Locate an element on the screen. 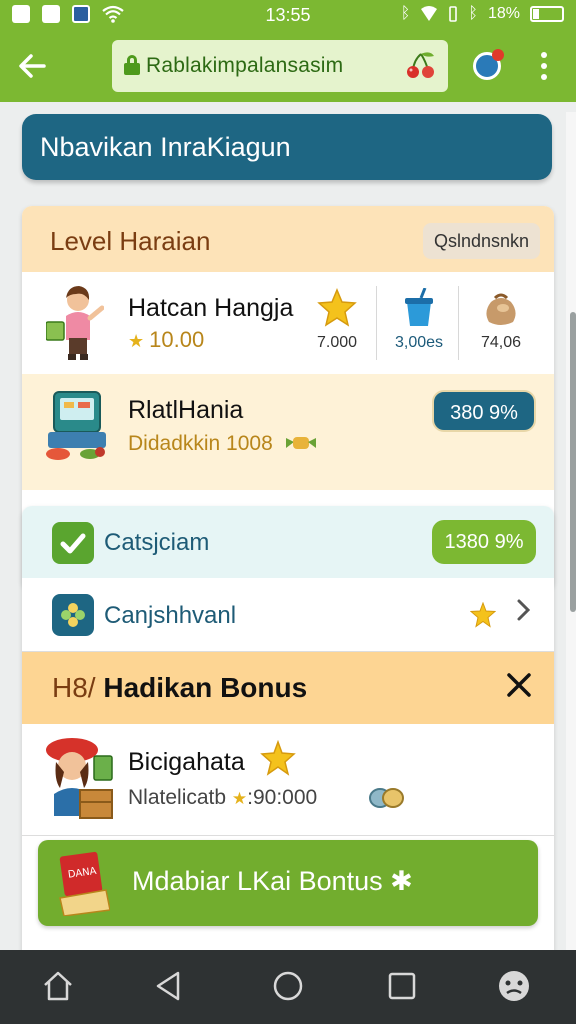 This screenshot has width=576, height=1024. bluetooth-secondary-icon: ᛒ is located at coordinates (473, 13).